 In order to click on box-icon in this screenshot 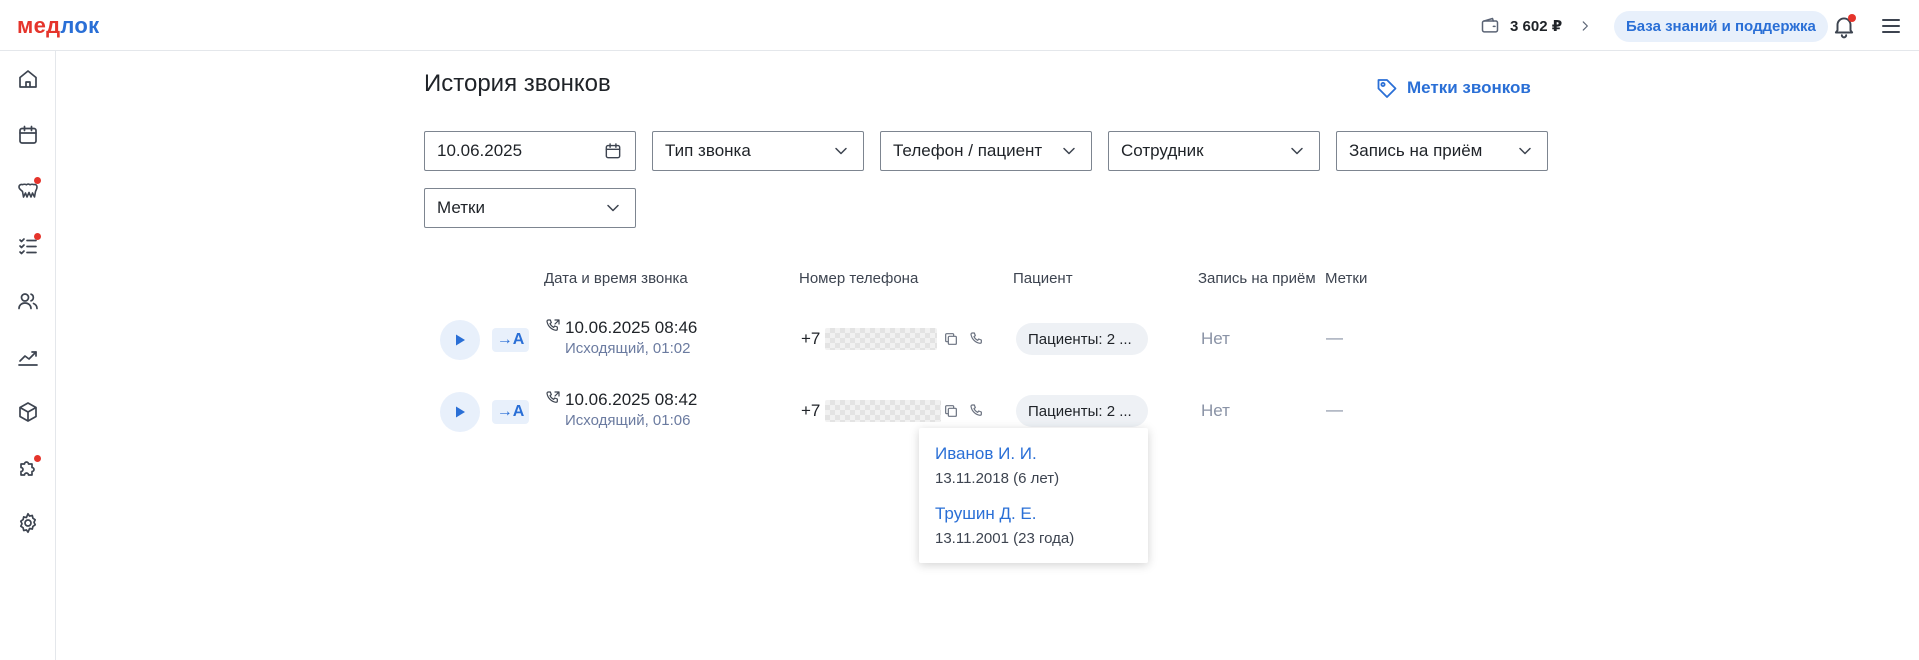, I will do `click(28, 412)`.